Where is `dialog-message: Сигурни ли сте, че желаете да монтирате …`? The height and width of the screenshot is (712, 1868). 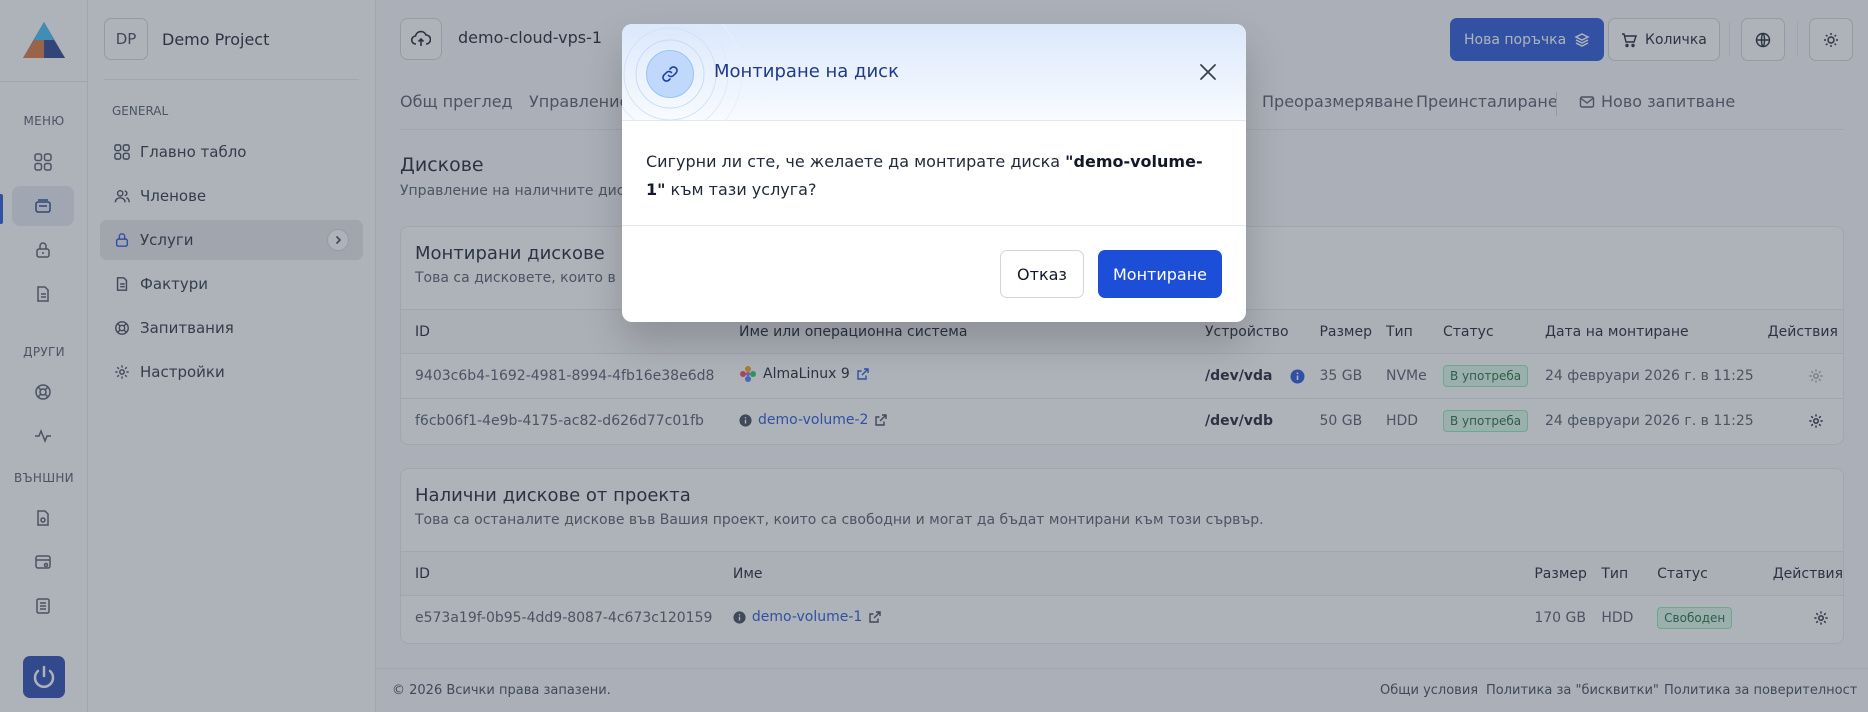
dialog-message: Сигурни ли сте, че желаете да монтирате … is located at coordinates (934, 176).